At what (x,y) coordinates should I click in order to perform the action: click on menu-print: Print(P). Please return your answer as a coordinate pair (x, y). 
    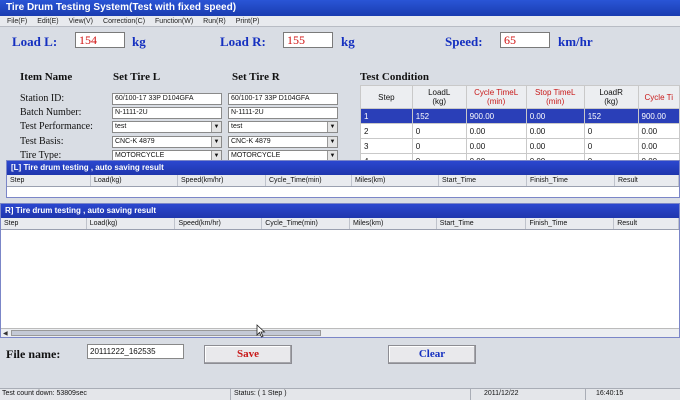
    Looking at the image, I should click on (248, 21).